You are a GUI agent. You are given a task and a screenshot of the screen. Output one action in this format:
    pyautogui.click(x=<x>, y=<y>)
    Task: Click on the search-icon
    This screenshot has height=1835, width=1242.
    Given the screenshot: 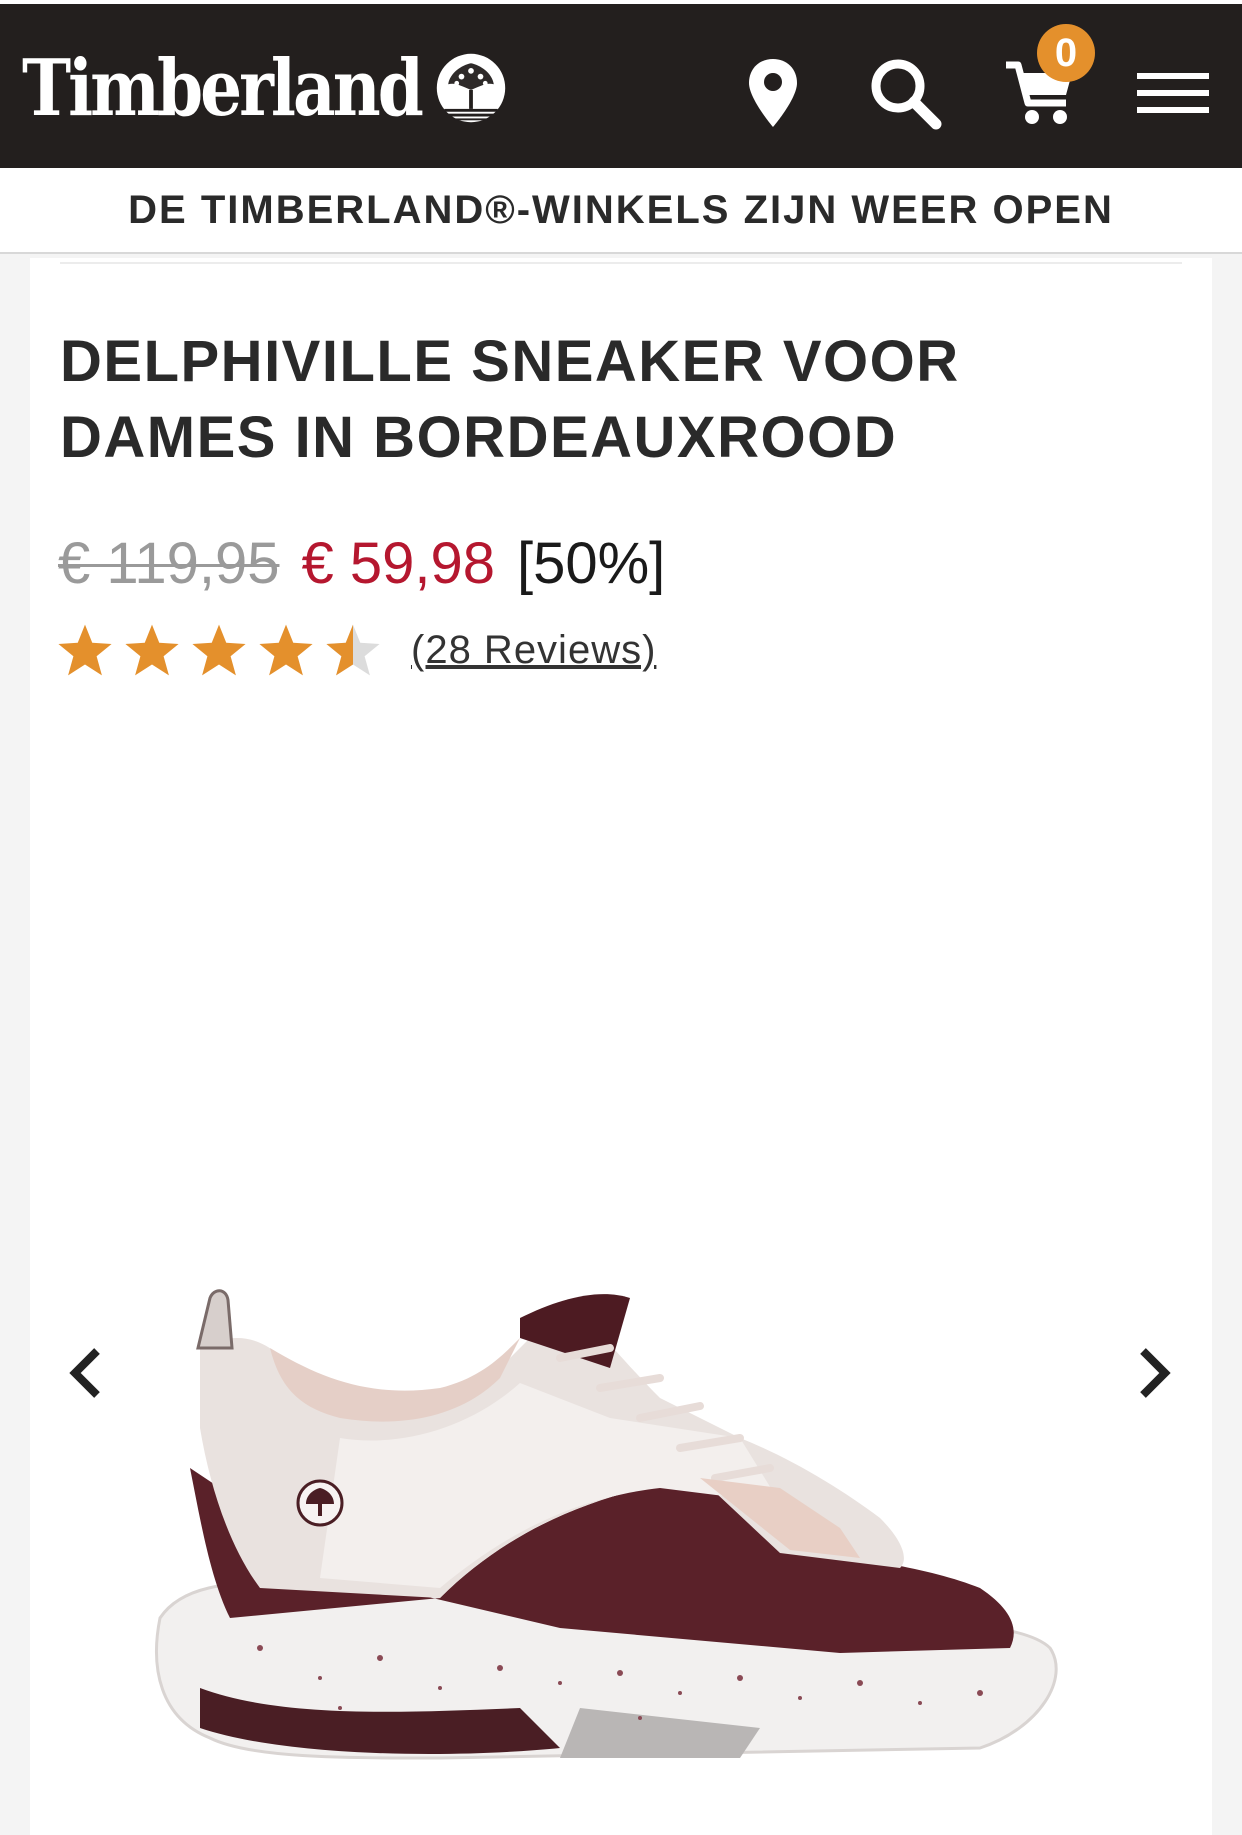 What is the action you would take?
    pyautogui.click(x=905, y=93)
    